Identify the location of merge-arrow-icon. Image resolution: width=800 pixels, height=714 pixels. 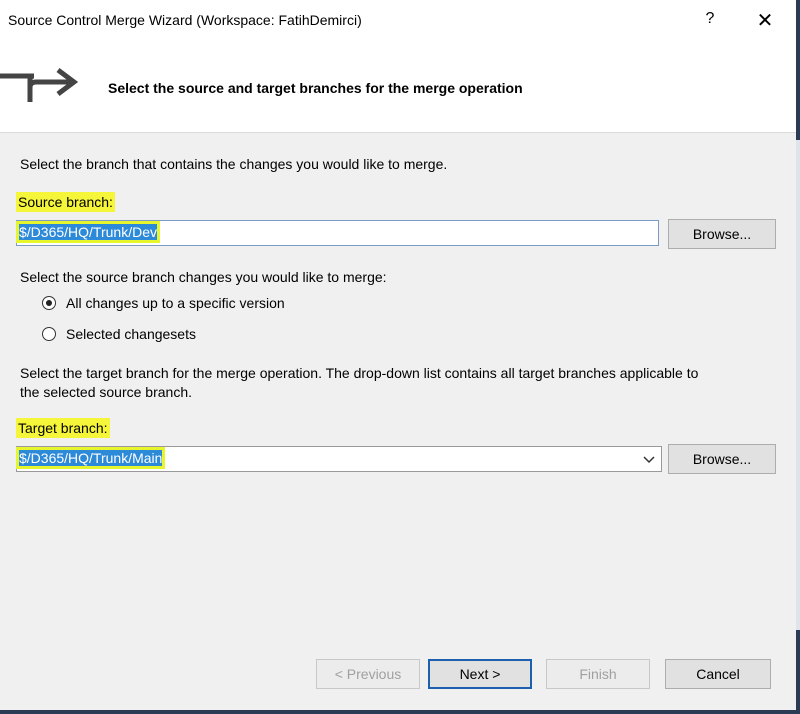
(39, 85).